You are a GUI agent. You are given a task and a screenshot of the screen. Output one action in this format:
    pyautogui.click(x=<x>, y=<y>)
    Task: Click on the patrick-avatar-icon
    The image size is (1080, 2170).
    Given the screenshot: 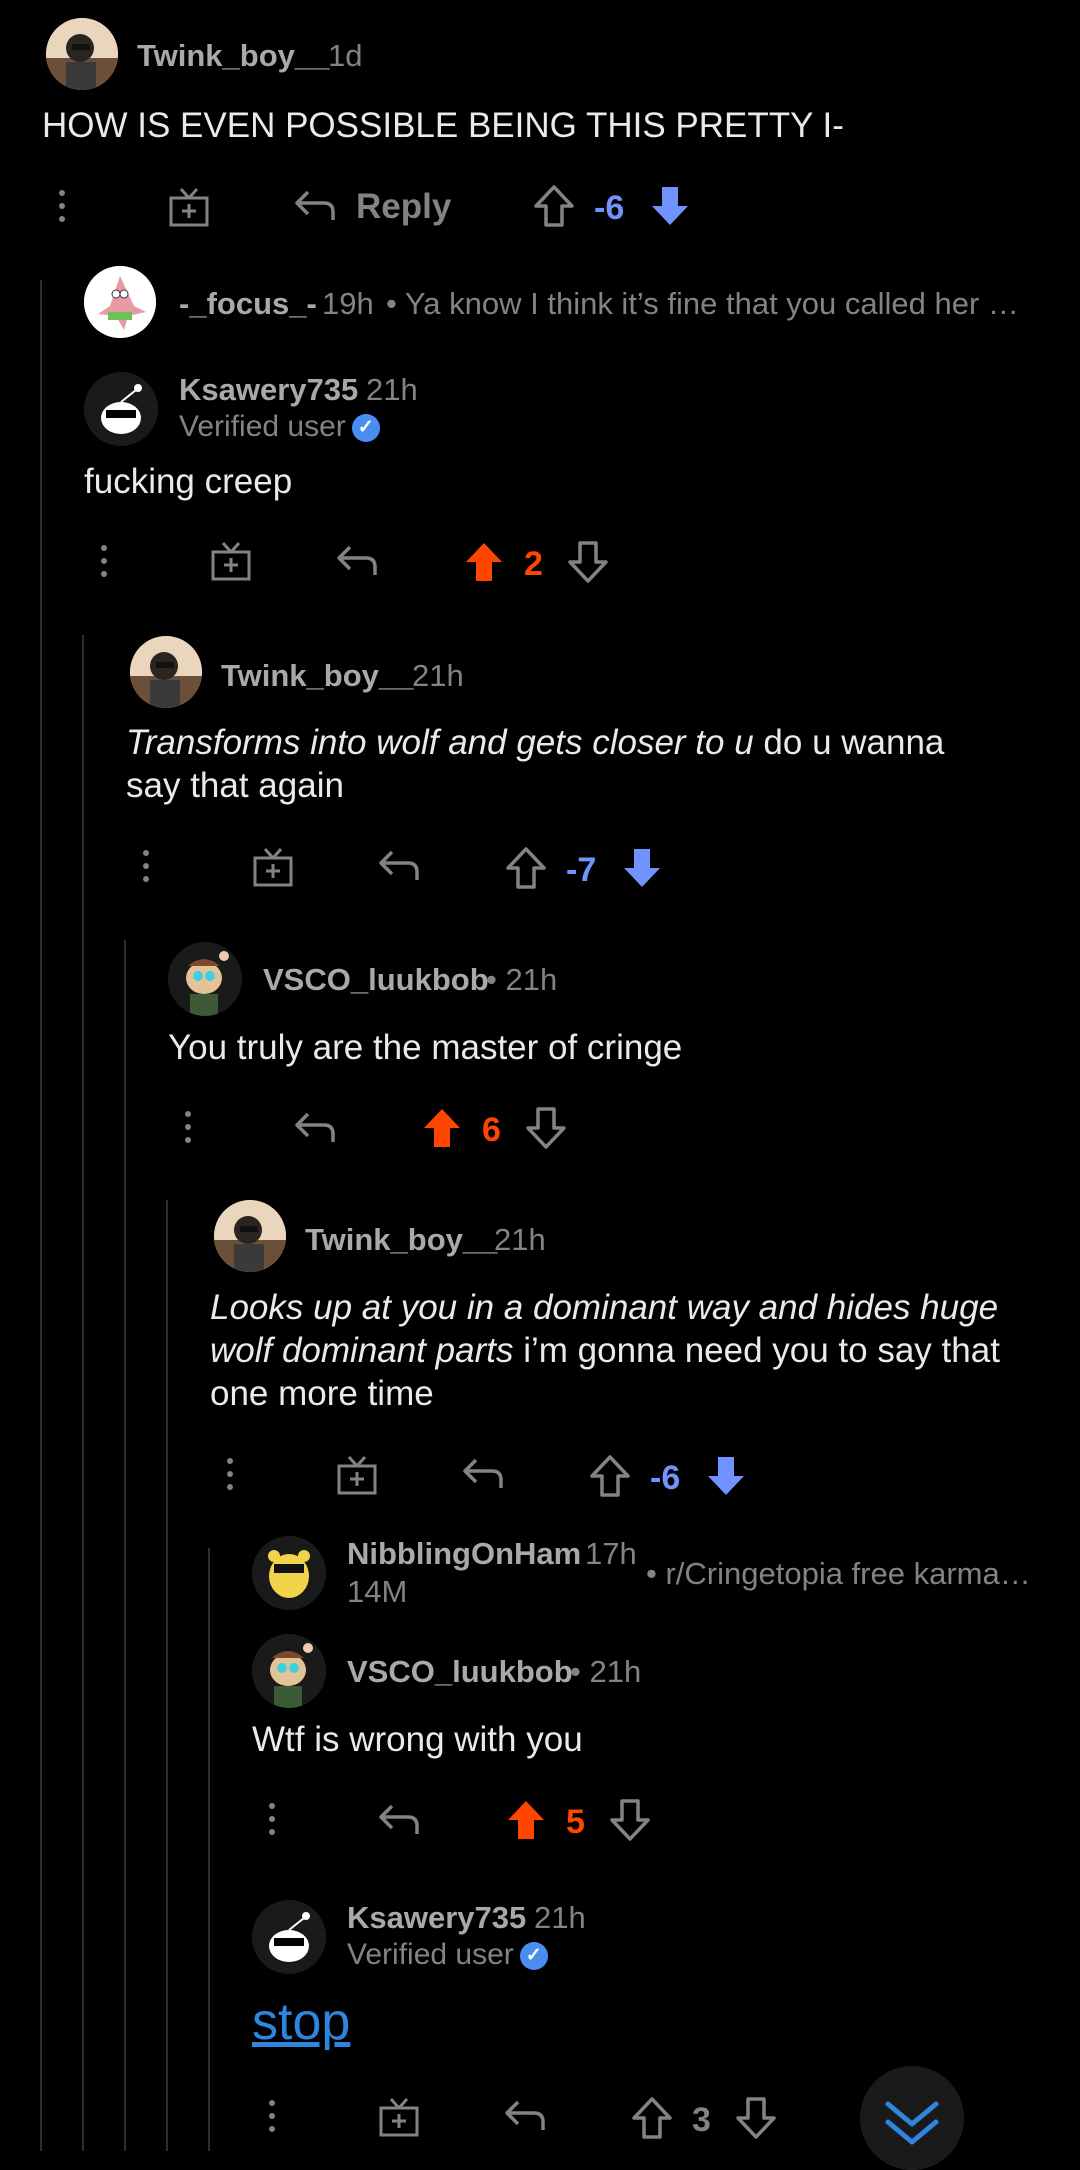 What is the action you would take?
    pyautogui.click(x=120, y=302)
    